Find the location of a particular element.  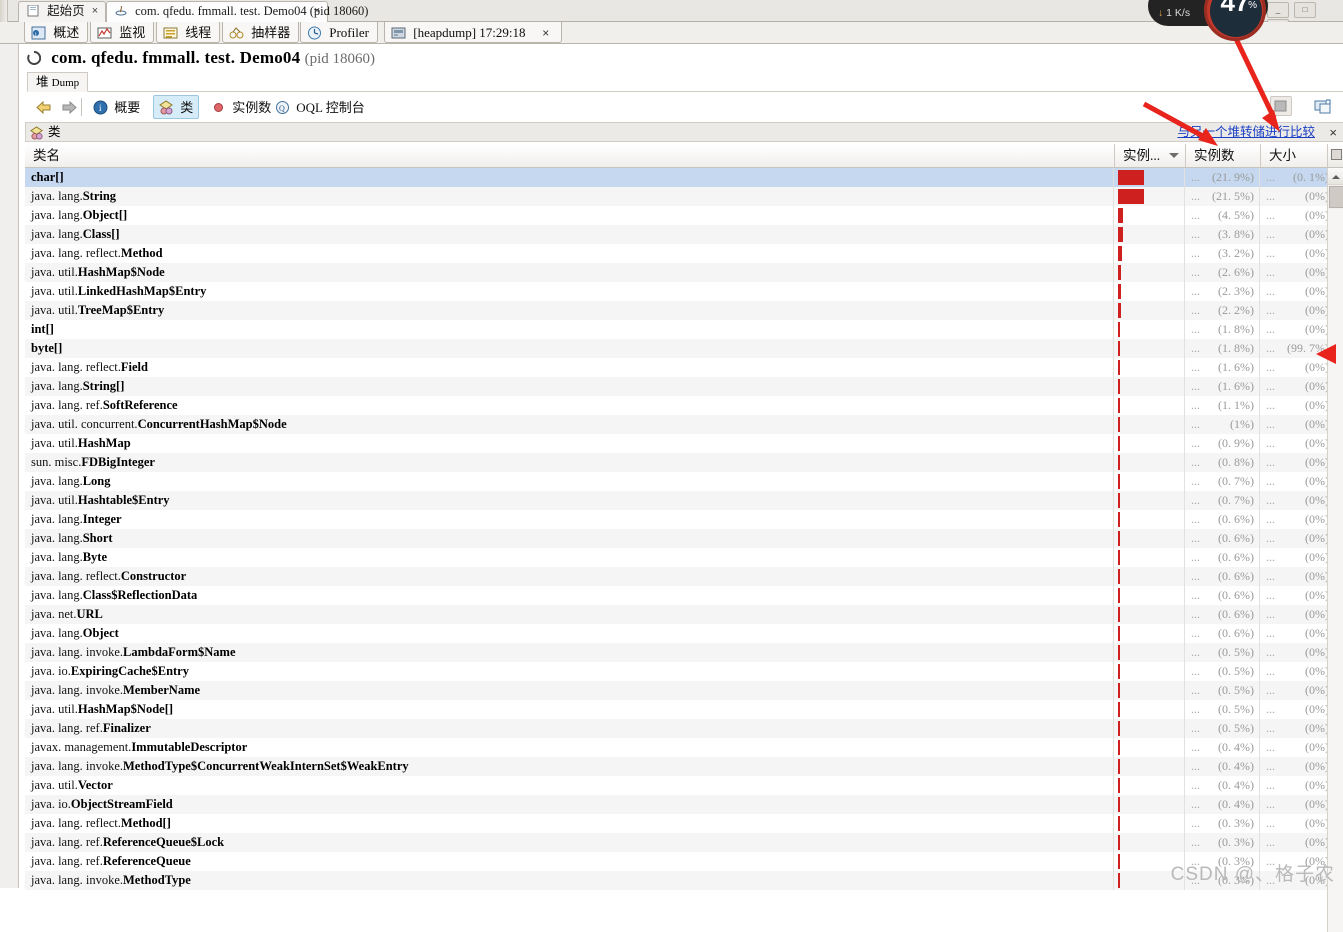

tab-overview: i 概述 is located at coordinates (56, 32).